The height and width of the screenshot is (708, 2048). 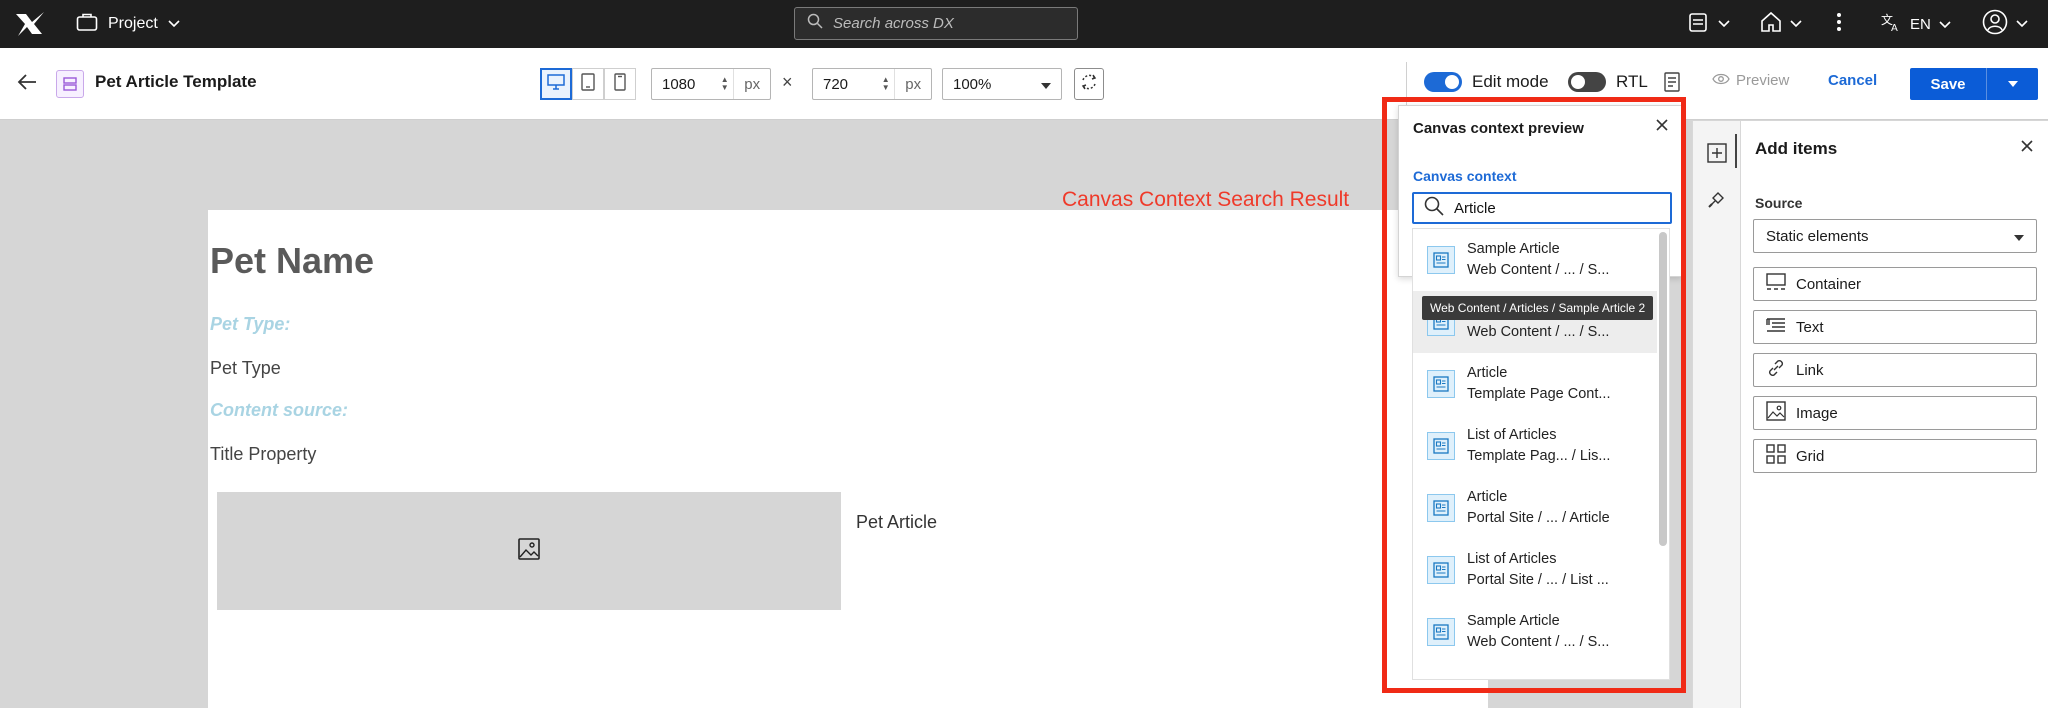 I want to click on tablet-view-button, so click(x=588, y=84).